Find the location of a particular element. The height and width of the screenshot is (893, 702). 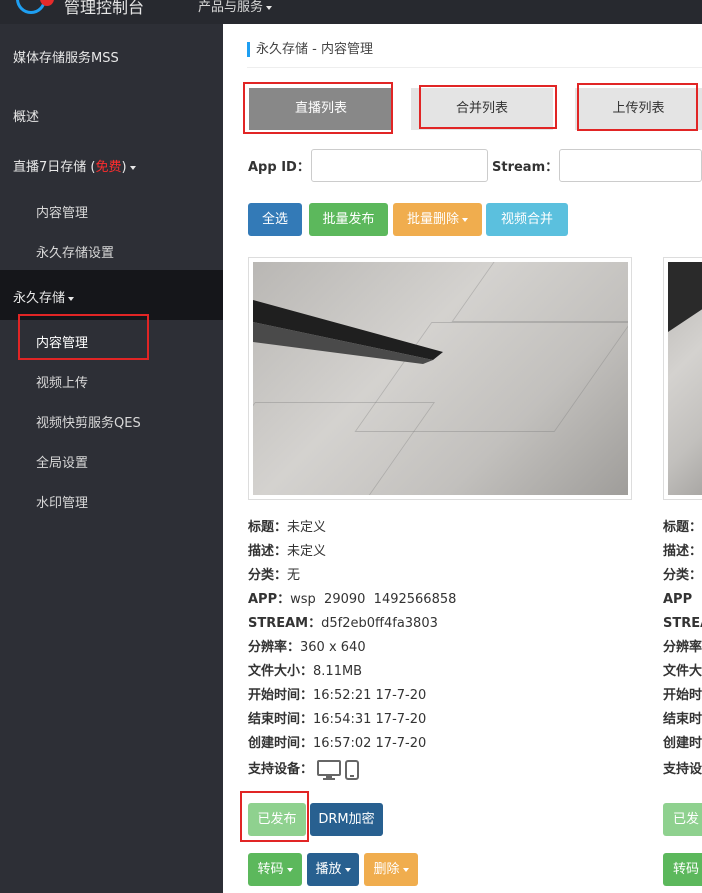

sidebar-item-permanent: 永久存储 is located at coordinates (124, 296).